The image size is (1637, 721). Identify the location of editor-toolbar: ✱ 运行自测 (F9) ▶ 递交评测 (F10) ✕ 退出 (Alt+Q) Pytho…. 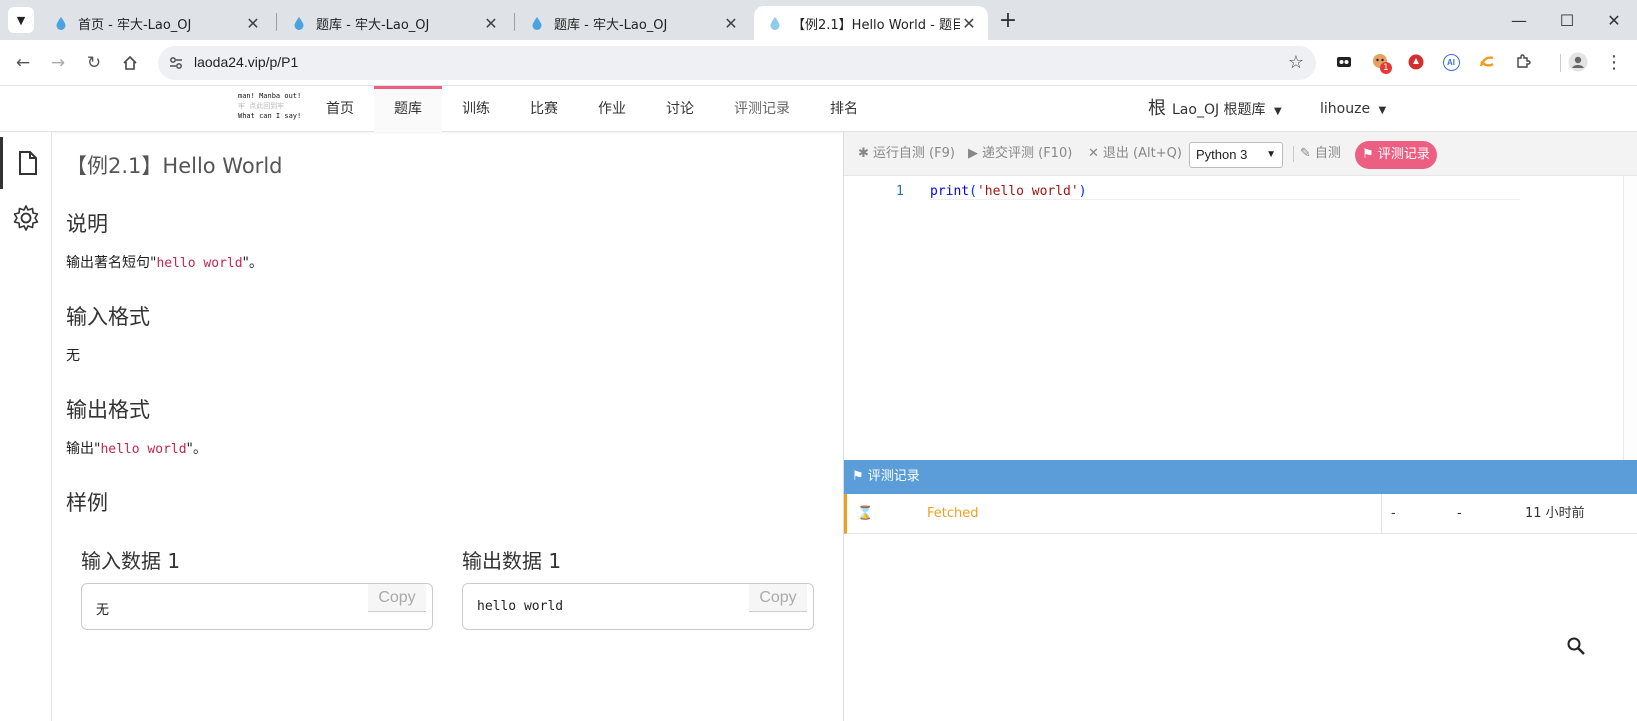
(1240, 154).